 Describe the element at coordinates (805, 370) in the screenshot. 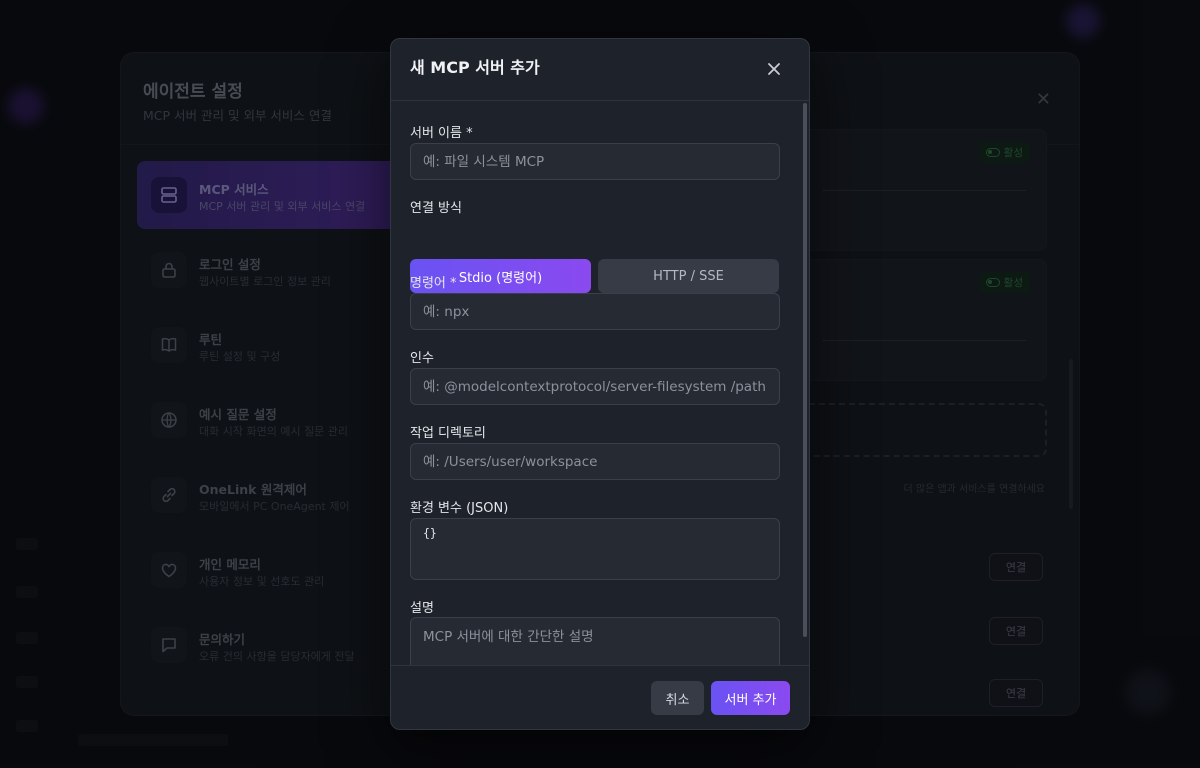

I see `dialog-scrollbar` at that location.